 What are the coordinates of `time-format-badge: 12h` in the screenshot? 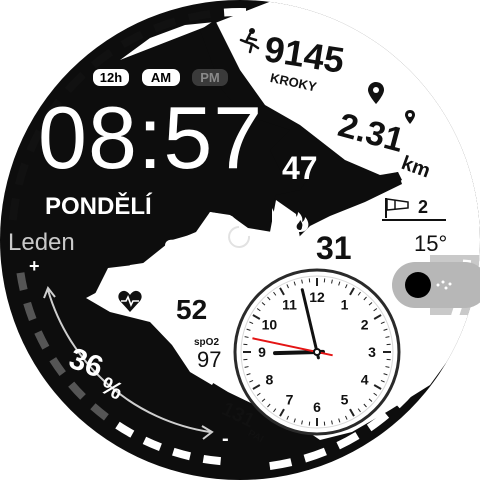 It's located at (111, 77).